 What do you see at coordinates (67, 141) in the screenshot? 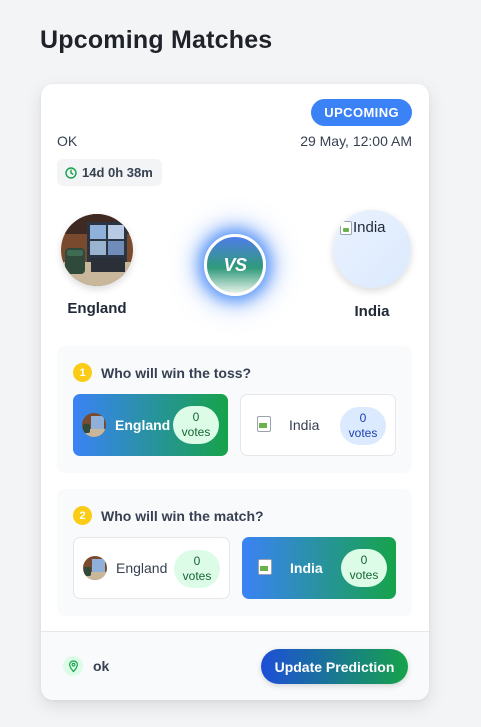
I see `venue-label: OK` at bounding box center [67, 141].